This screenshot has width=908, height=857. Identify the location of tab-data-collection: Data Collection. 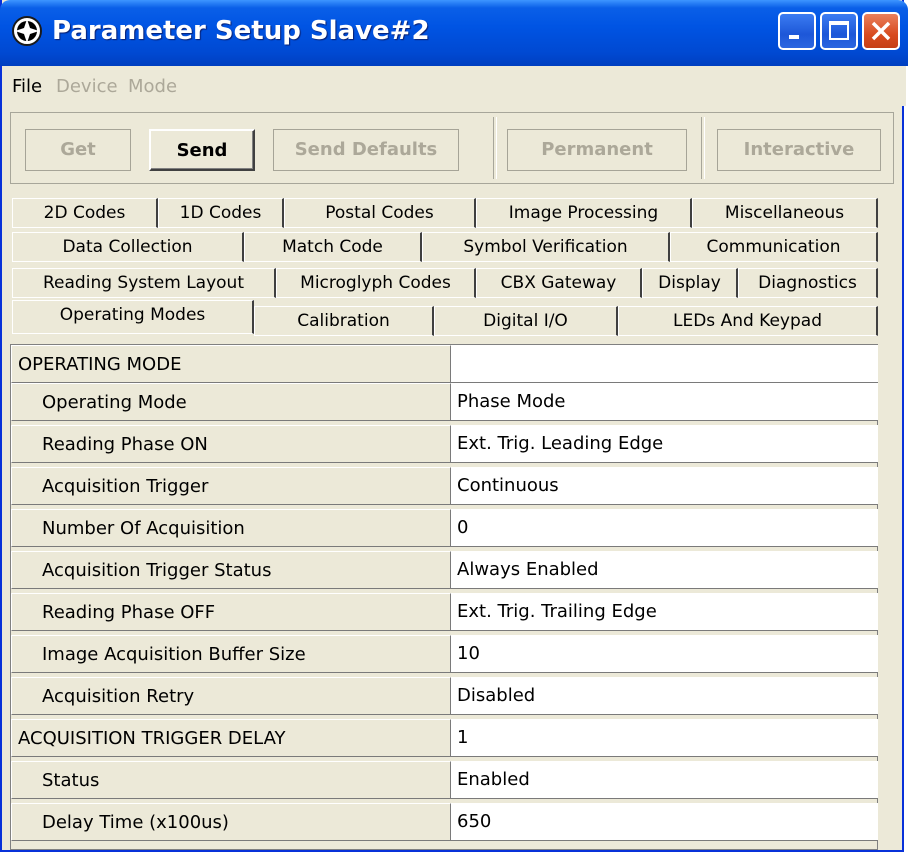
(128, 247).